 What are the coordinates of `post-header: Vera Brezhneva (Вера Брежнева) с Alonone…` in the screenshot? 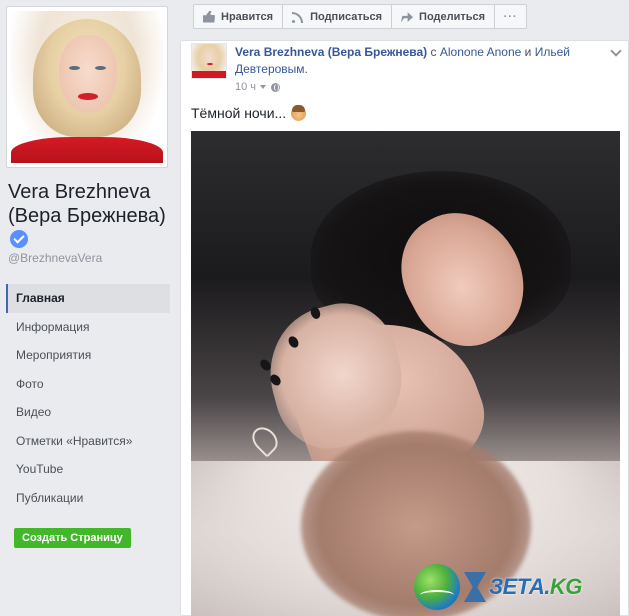 It's located at (425, 61).